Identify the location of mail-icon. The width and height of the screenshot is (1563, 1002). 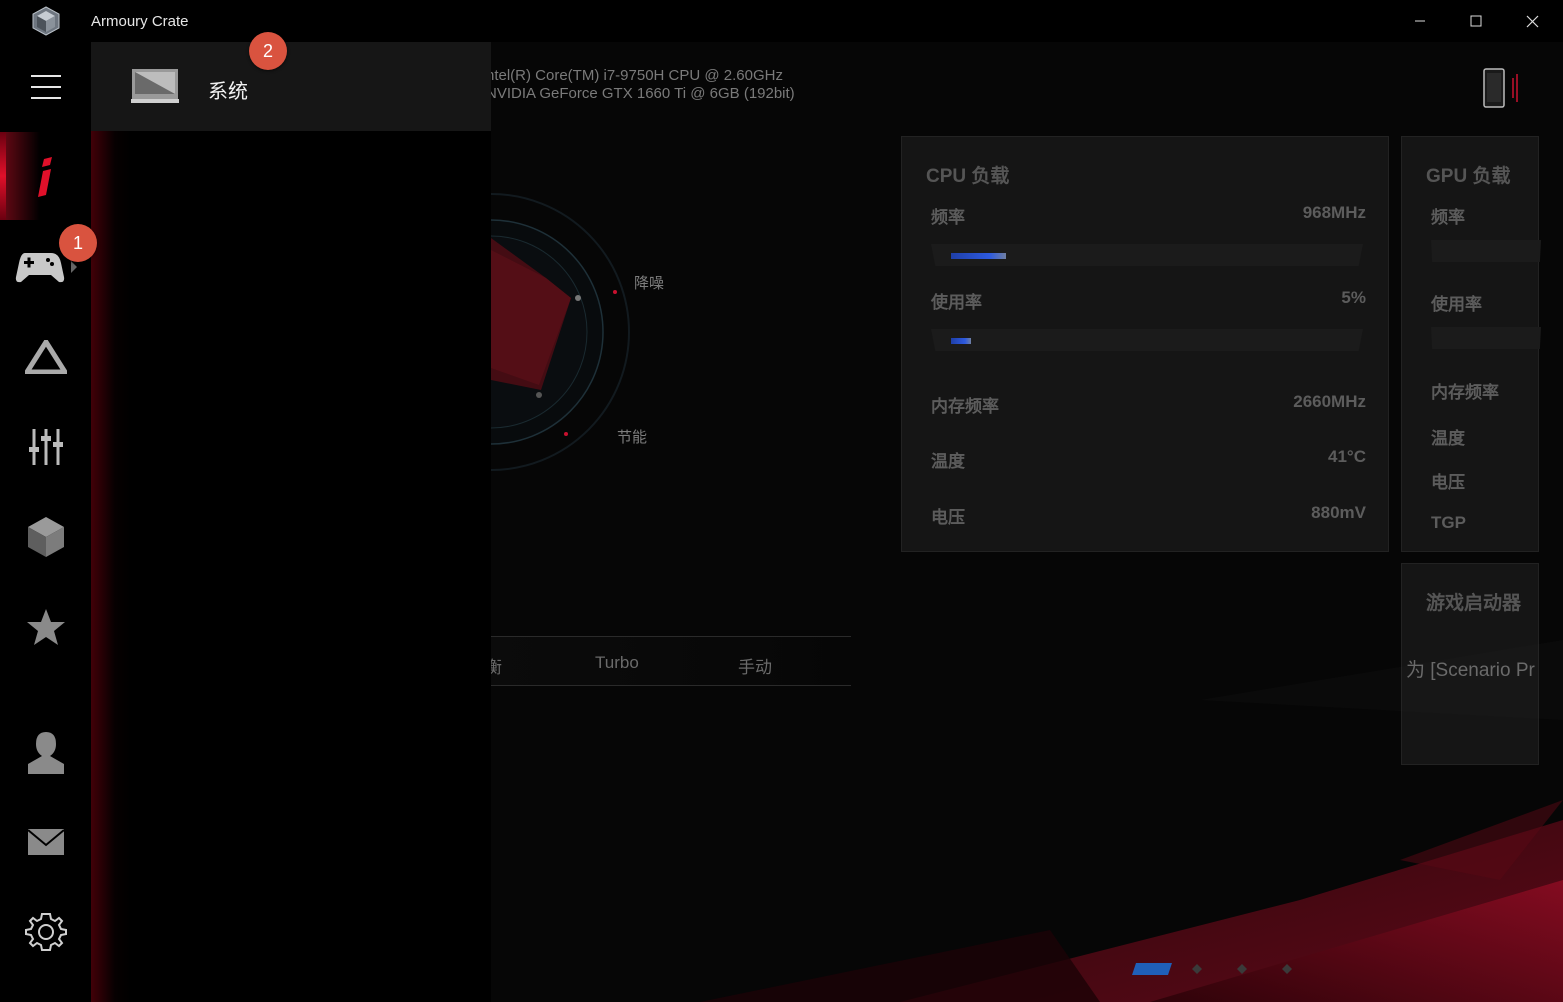
(45, 842).